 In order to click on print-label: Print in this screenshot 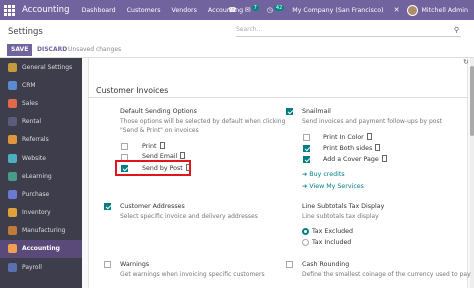, I will do `click(153, 146)`.